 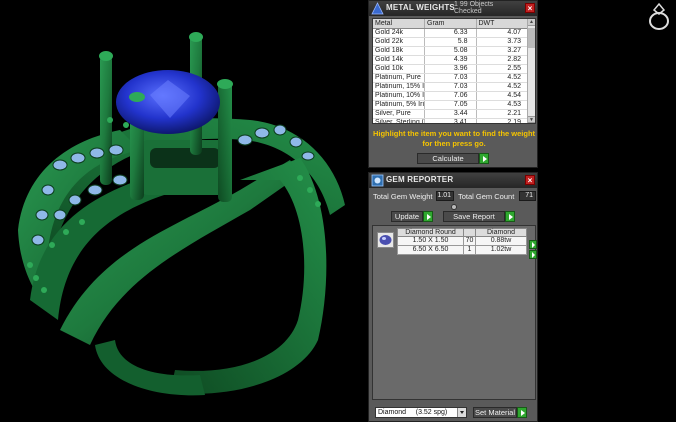 What do you see at coordinates (420, 7) in the screenshot?
I see `metal-weights-title: METAL WEIGHTS` at bounding box center [420, 7].